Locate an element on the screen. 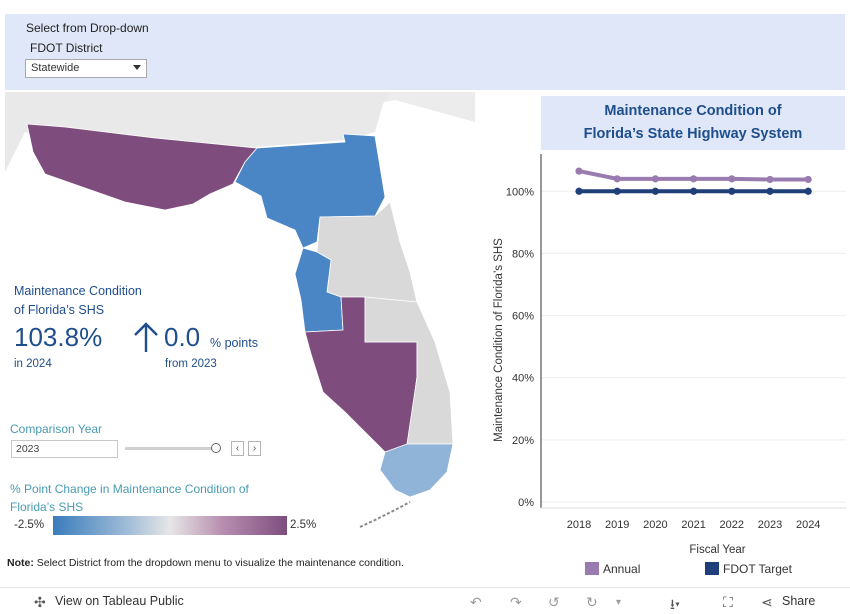  note-label: Note: is located at coordinates (20, 563).